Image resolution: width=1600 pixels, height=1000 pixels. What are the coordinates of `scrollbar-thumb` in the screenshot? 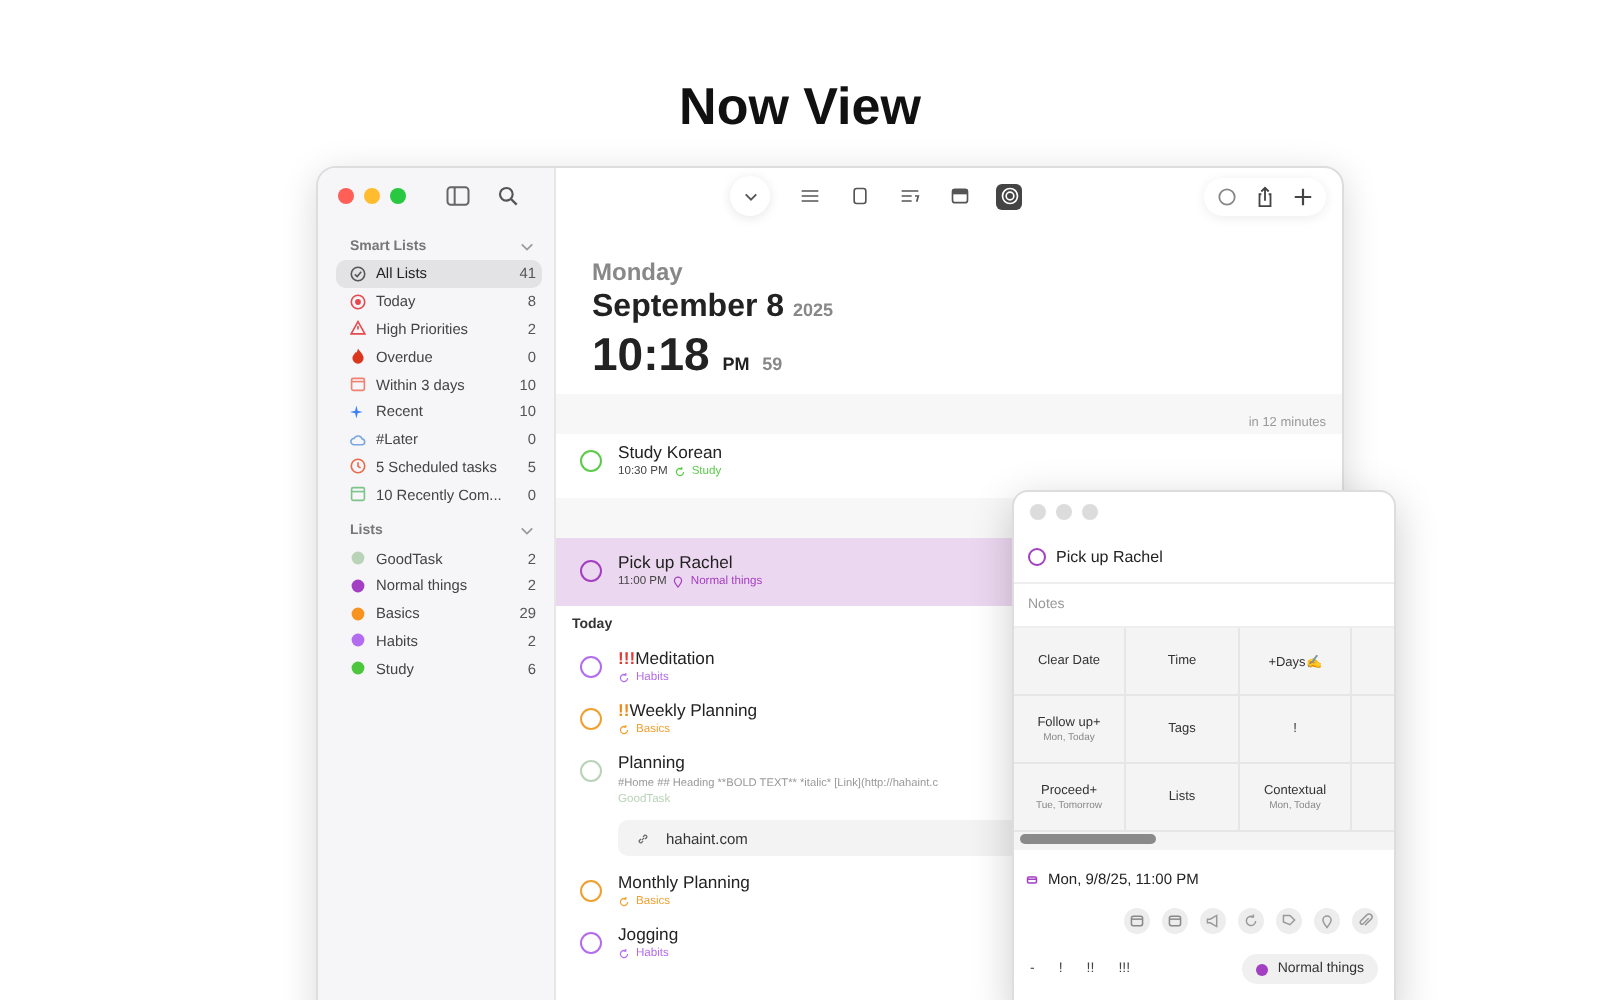 It's located at (1088, 839).